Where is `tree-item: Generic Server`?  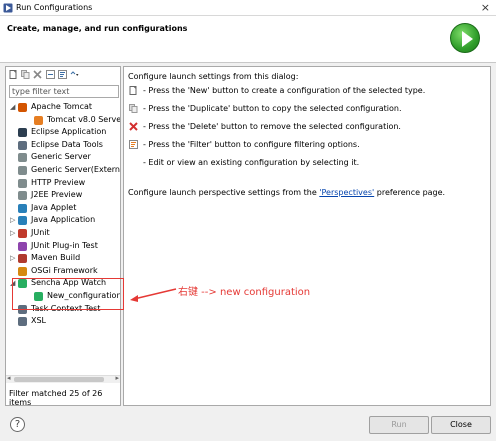 tree-item: Generic Server is located at coordinates (63, 157).